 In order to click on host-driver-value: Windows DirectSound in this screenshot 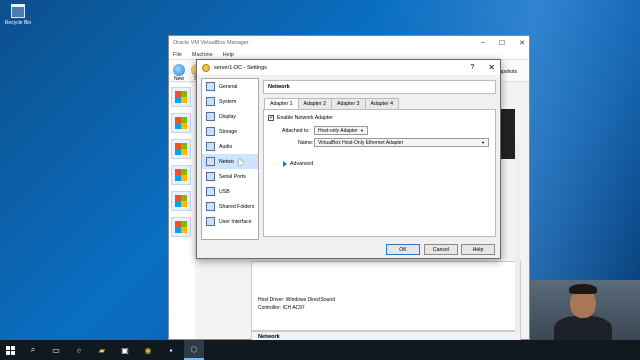, I will do `click(310, 300)`.